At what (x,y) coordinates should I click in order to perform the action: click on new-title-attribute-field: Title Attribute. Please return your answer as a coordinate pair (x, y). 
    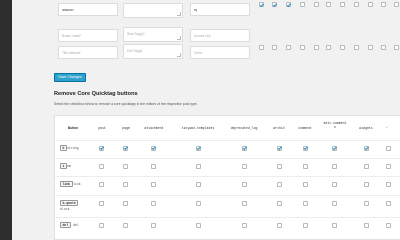
    Looking at the image, I should click on (88, 52).